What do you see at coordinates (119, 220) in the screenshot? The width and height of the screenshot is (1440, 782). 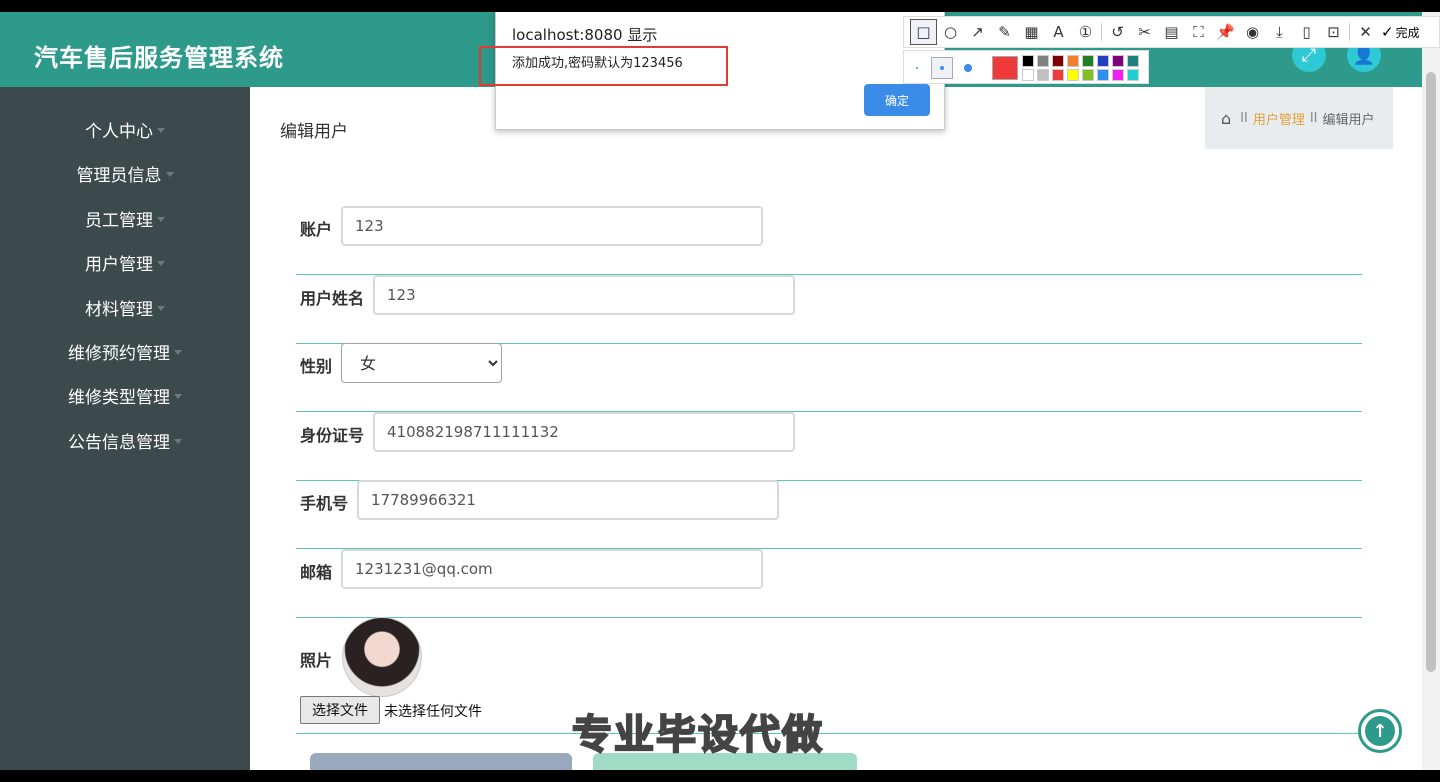 I see `sidebar-item-label: 员工管理` at bounding box center [119, 220].